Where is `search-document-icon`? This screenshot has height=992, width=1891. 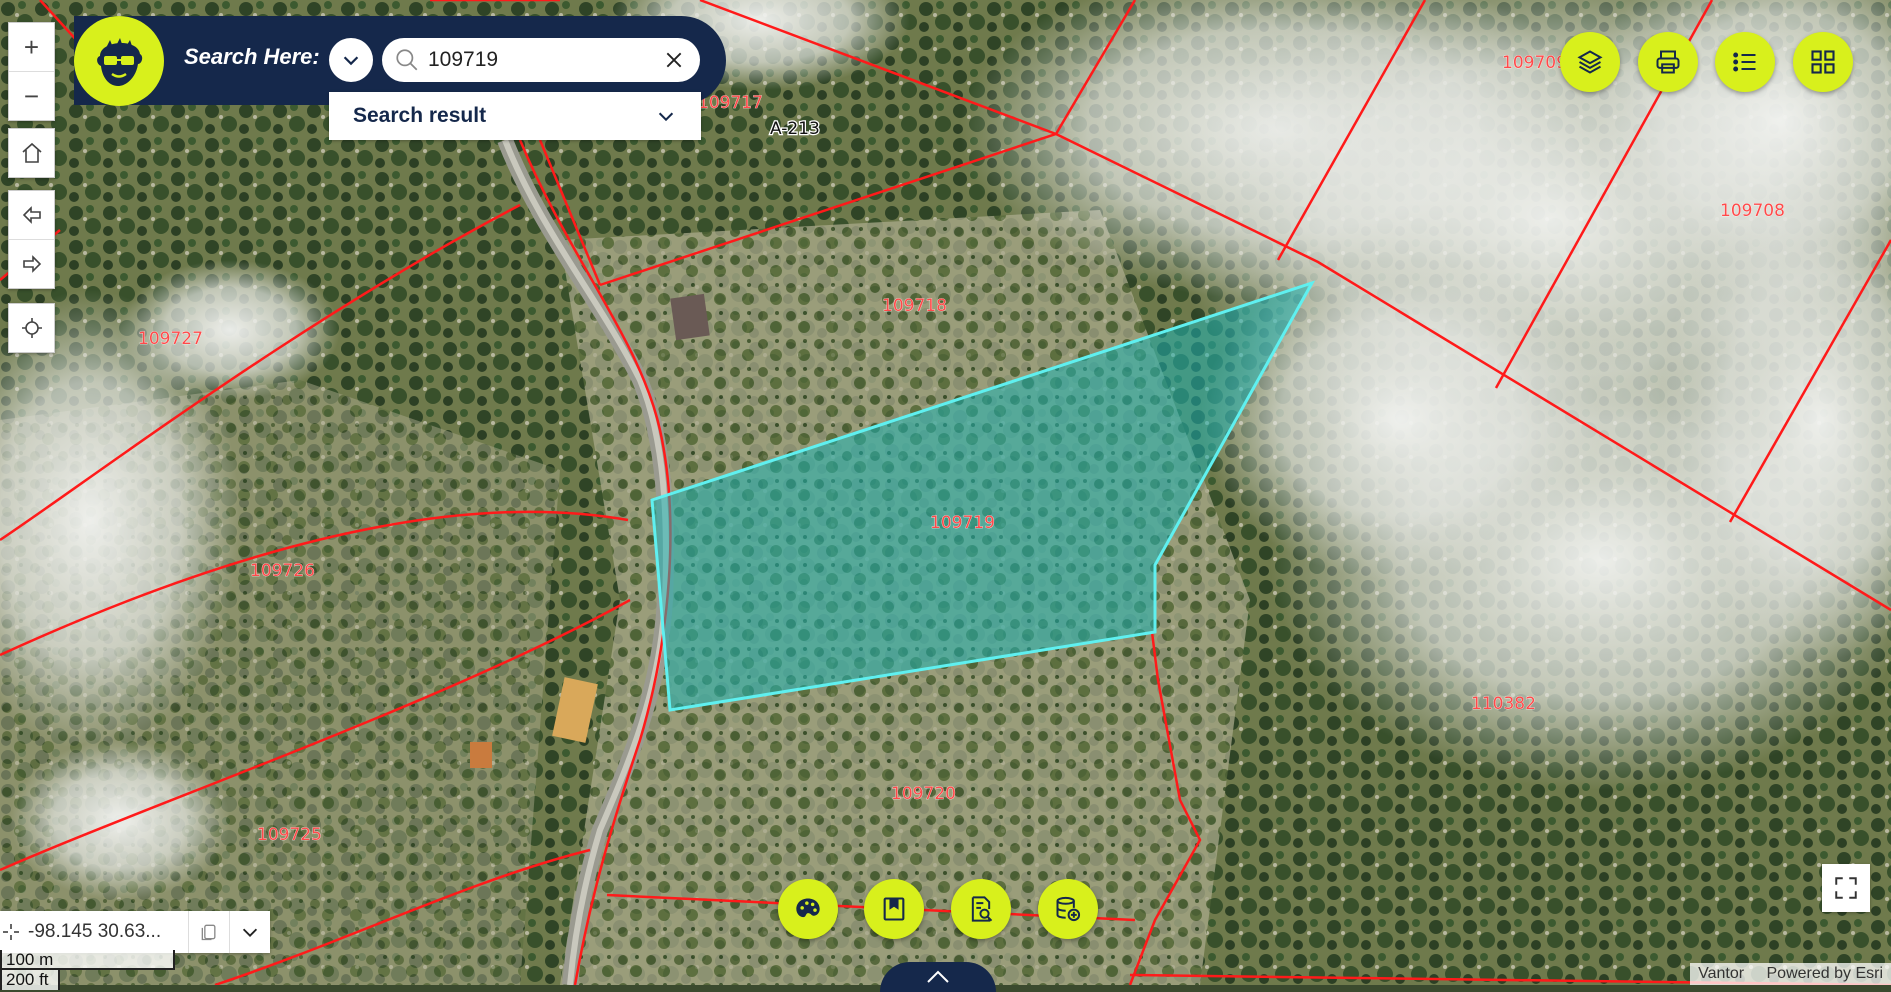
search-document-icon is located at coordinates (982, 909).